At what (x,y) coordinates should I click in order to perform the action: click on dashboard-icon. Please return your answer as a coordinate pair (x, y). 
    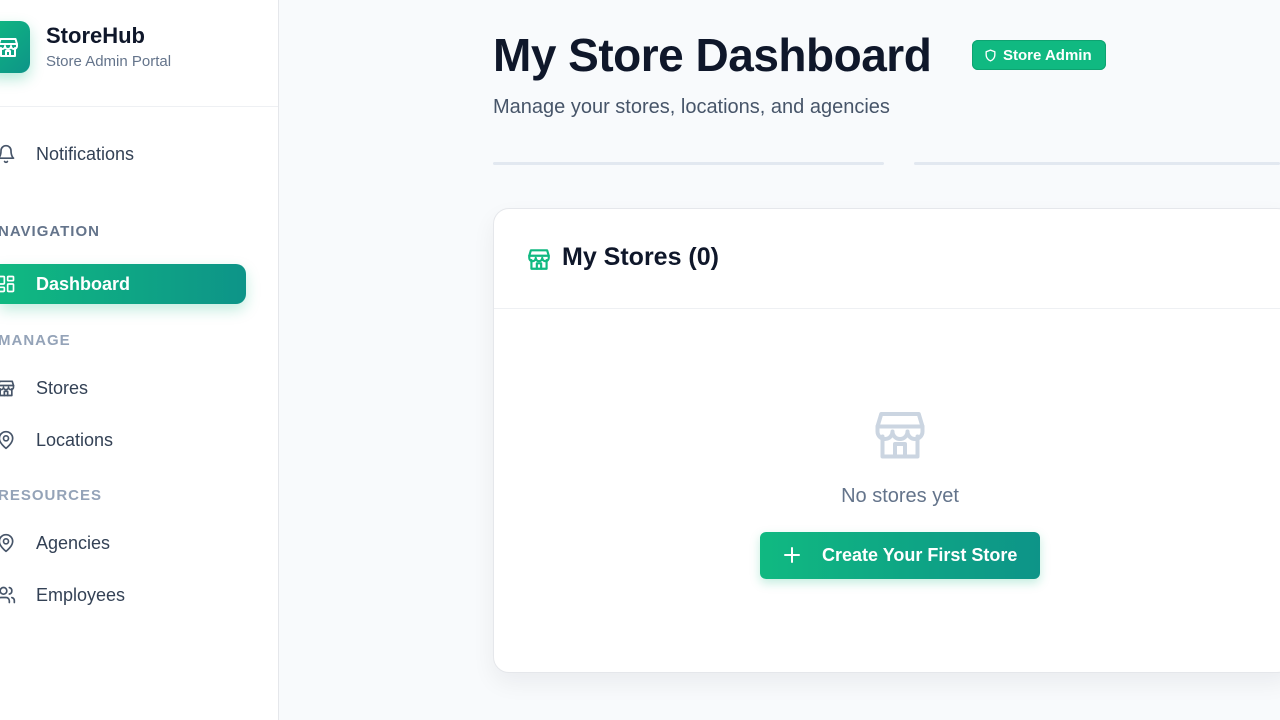
    Looking at the image, I should click on (9, 284).